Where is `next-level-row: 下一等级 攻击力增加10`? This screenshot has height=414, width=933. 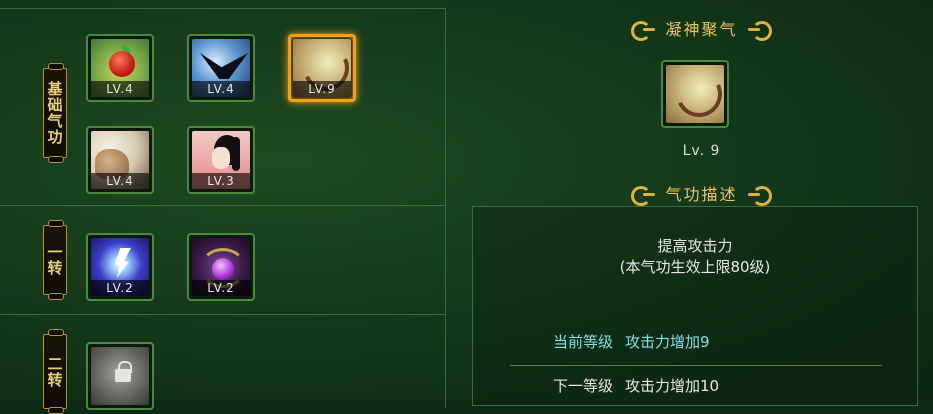
next-level-row: 下一等级 攻击力增加10 is located at coordinates (636, 385).